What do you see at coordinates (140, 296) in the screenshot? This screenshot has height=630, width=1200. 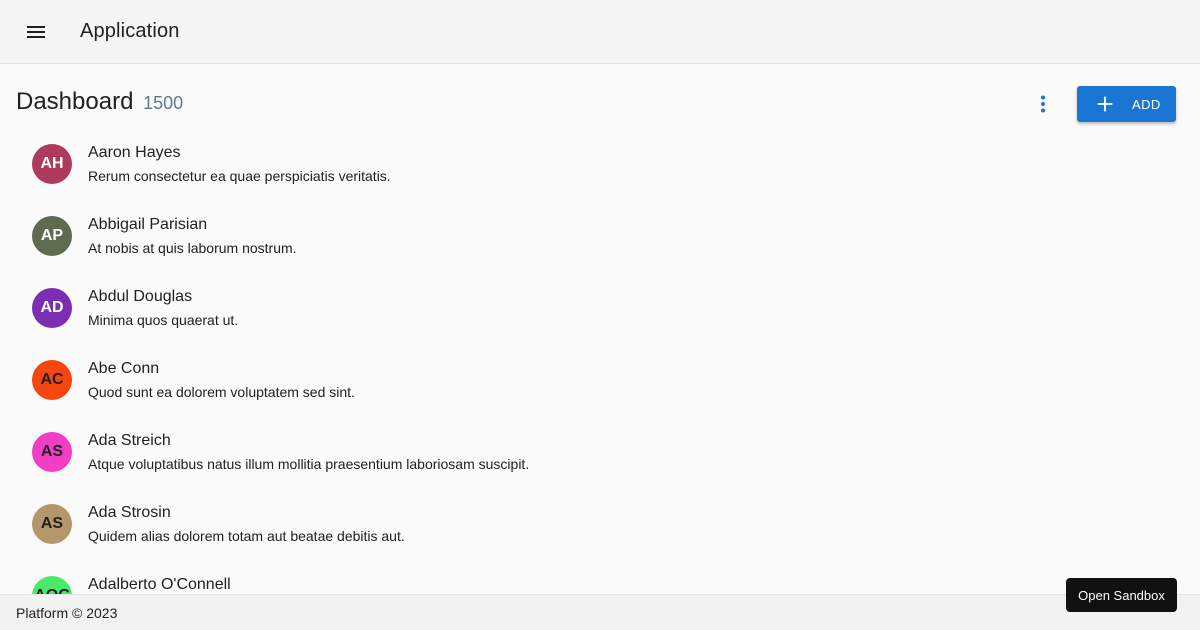 I see `item-name: Abdul Douglas` at bounding box center [140, 296].